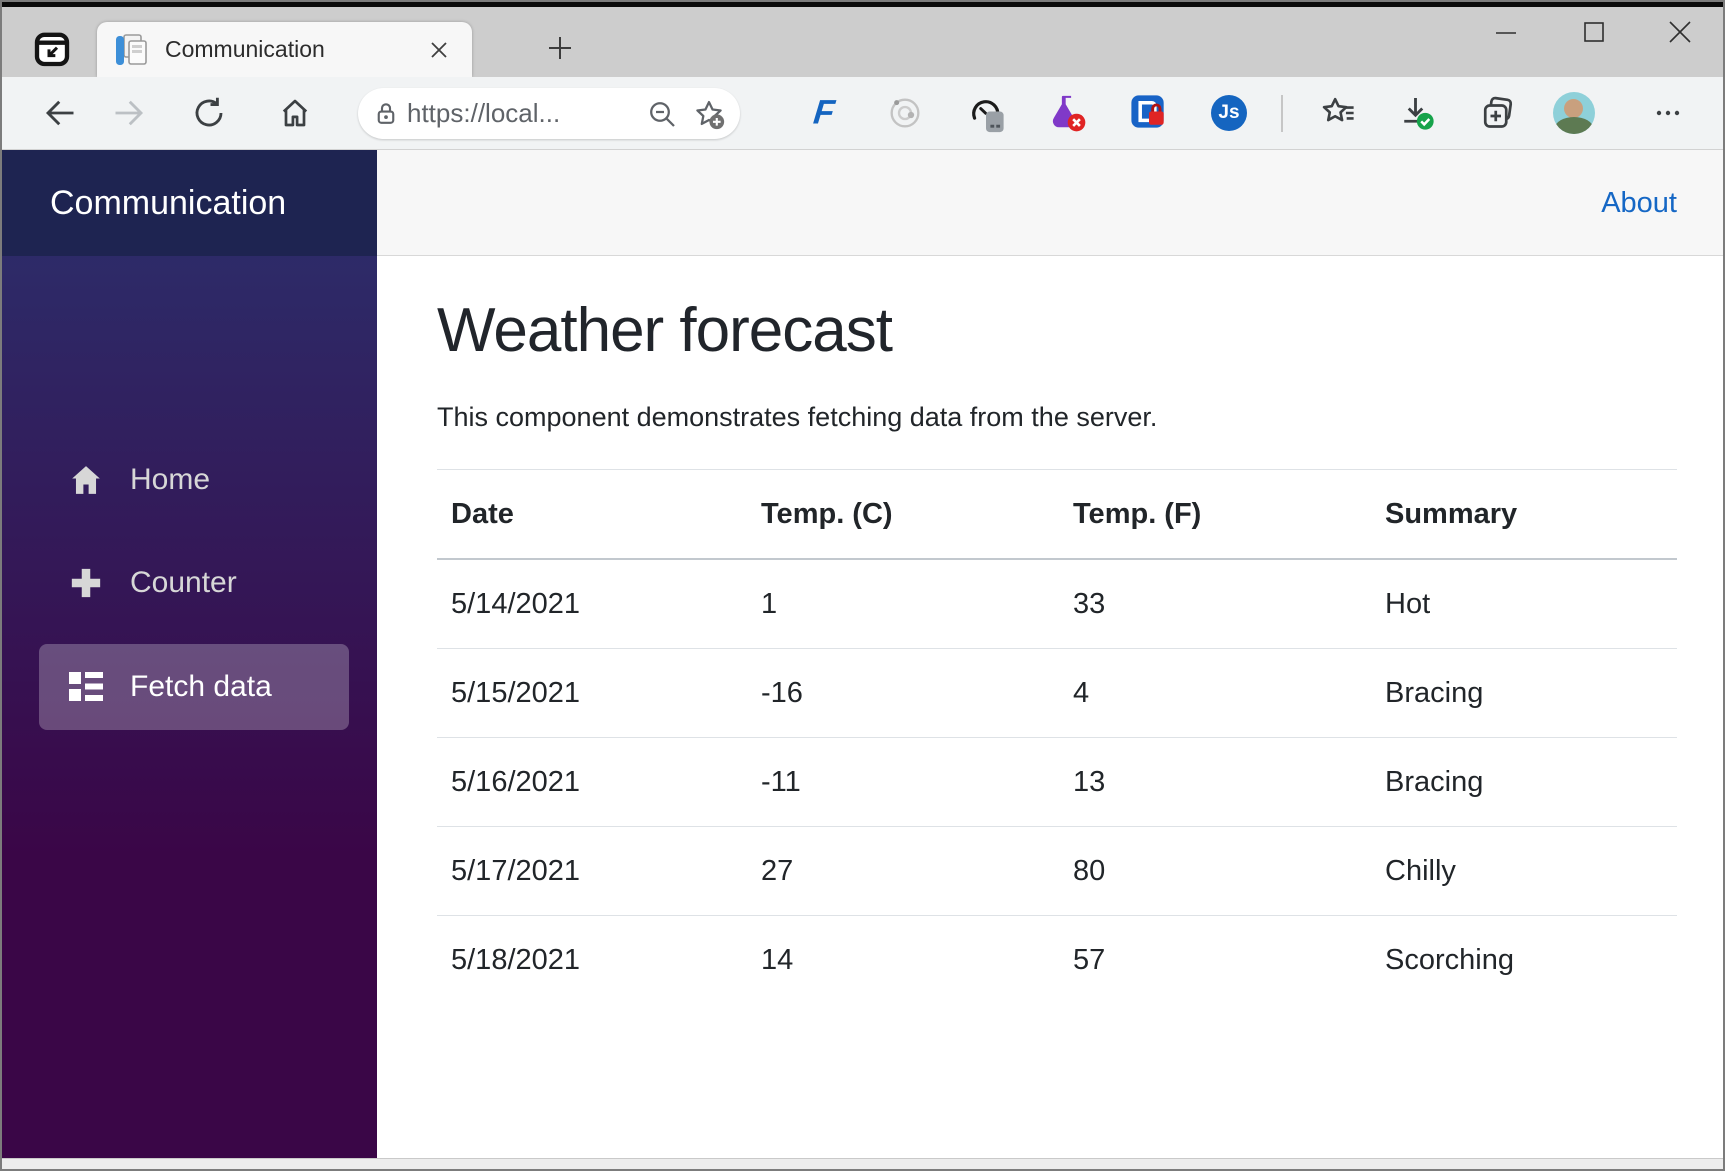  I want to click on avatar-image, so click(1574, 113).